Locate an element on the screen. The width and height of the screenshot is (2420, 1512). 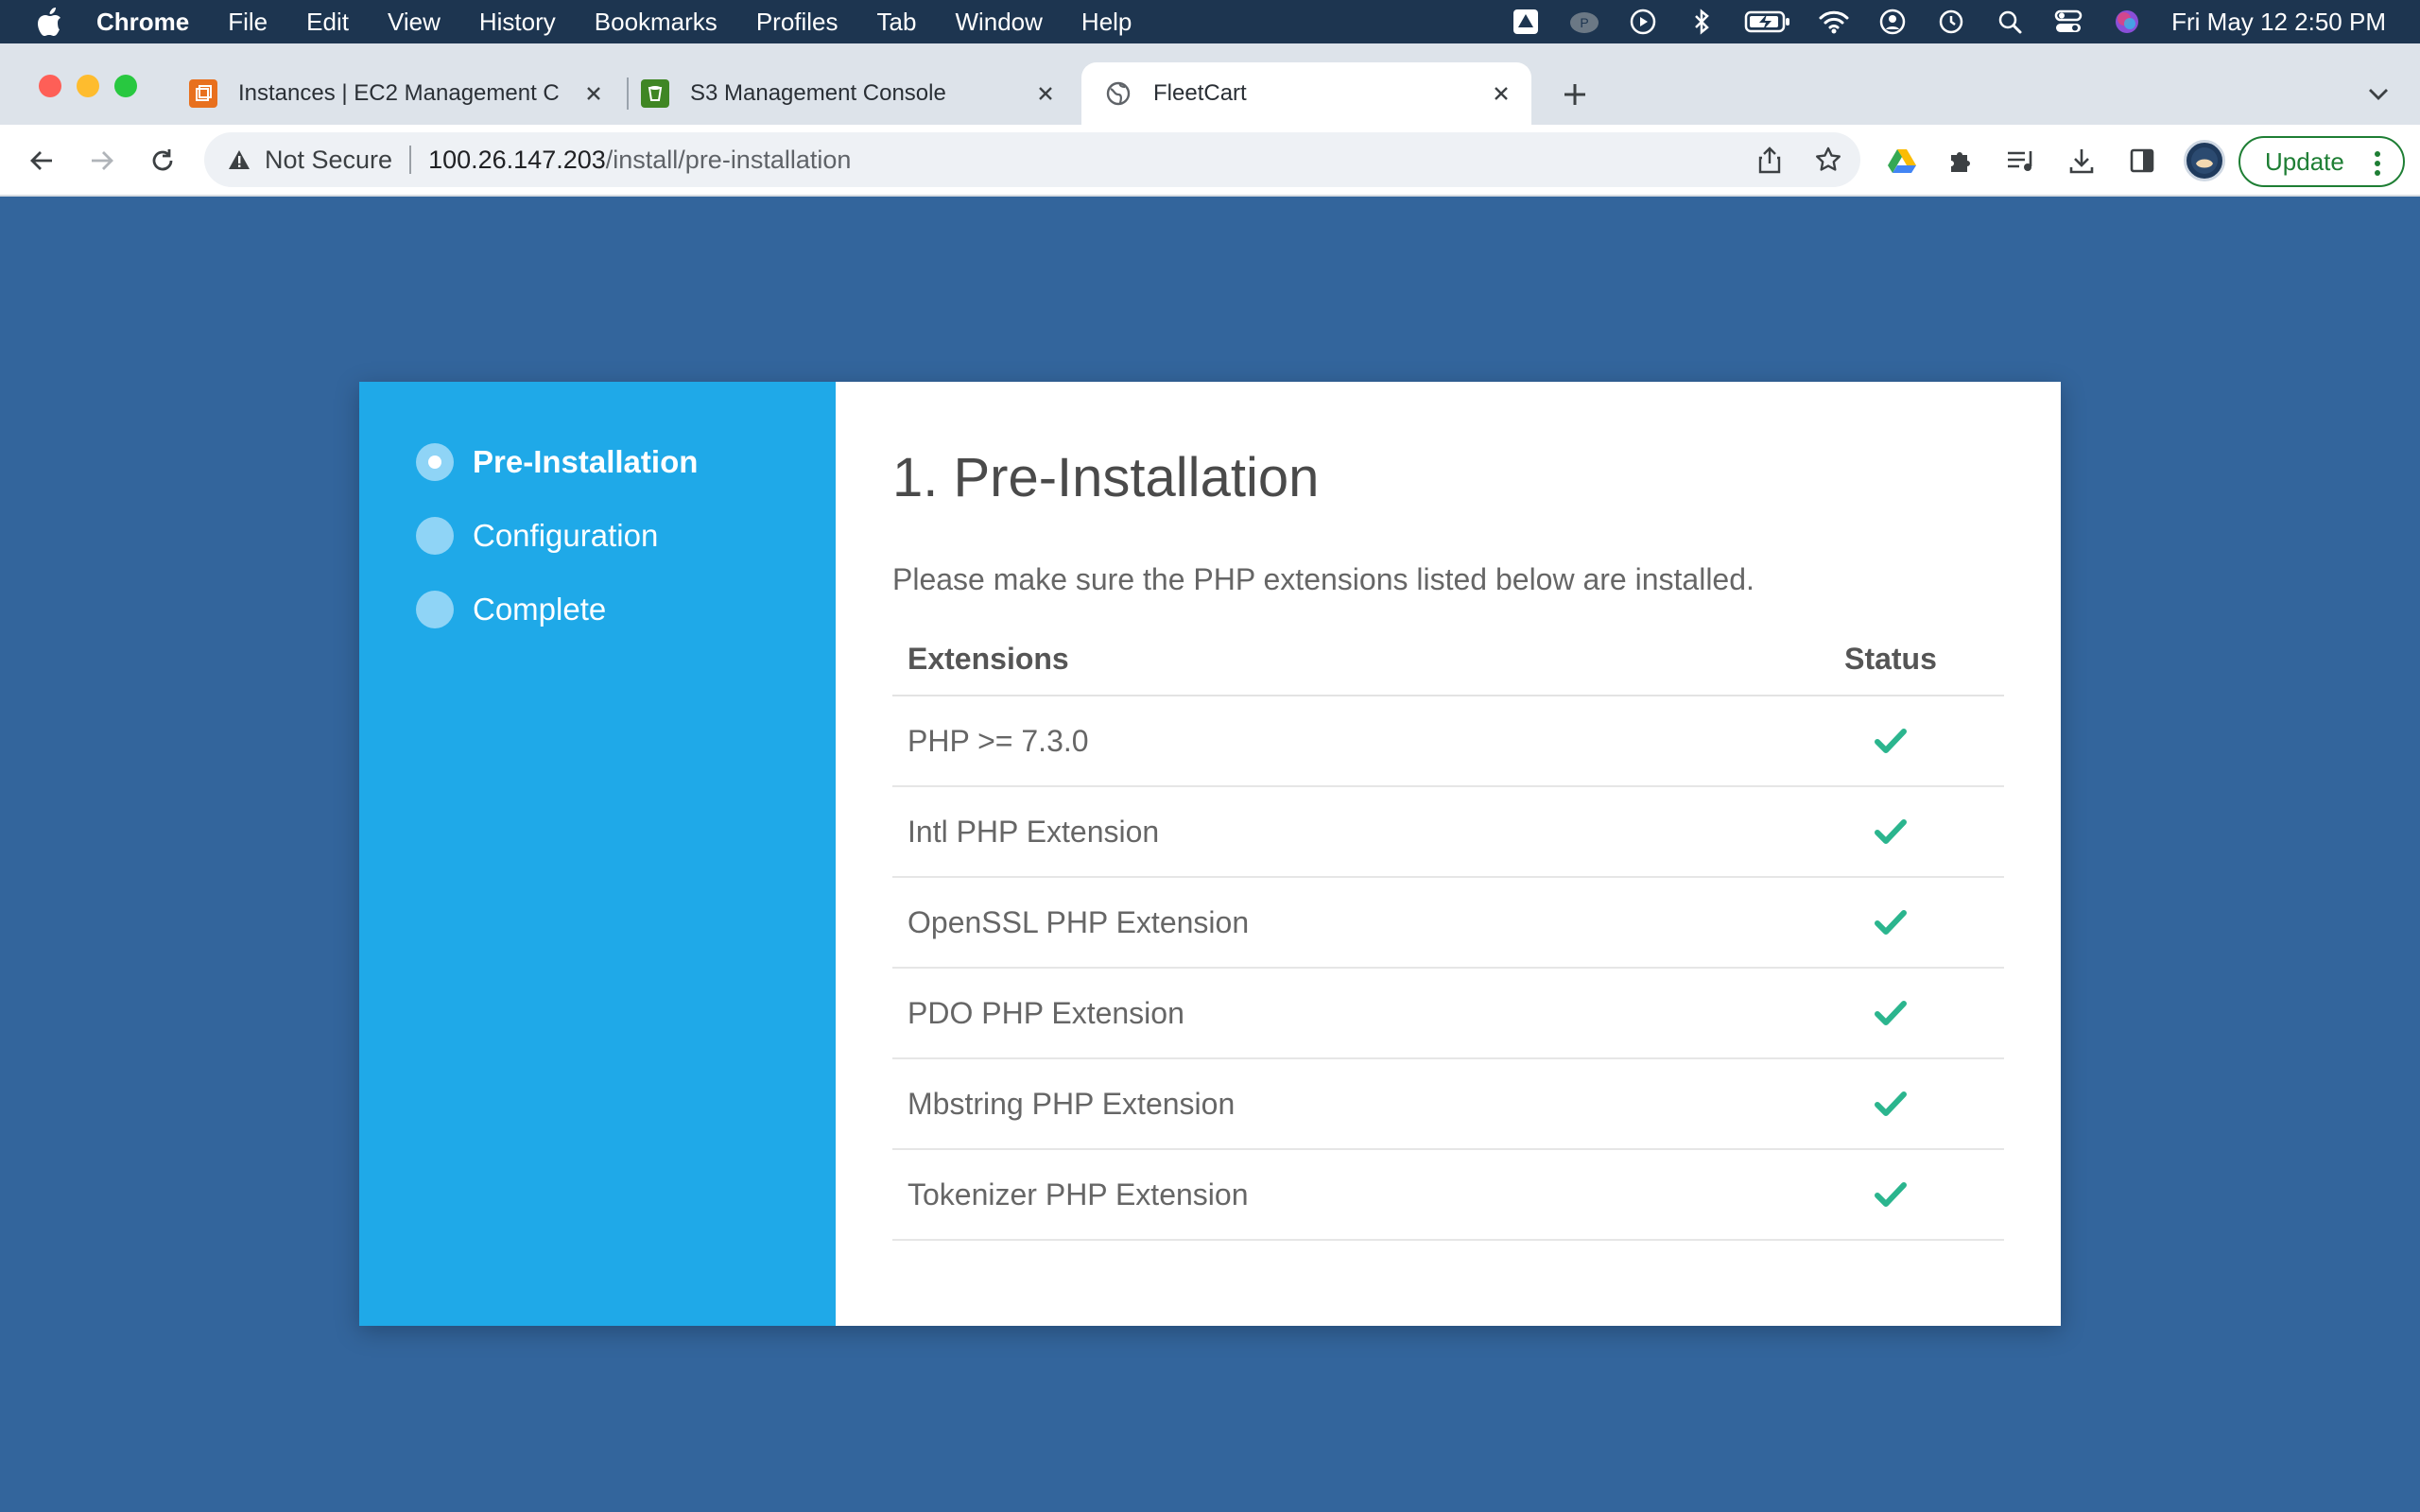
menu-profiles: Profiles is located at coordinates (797, 22).